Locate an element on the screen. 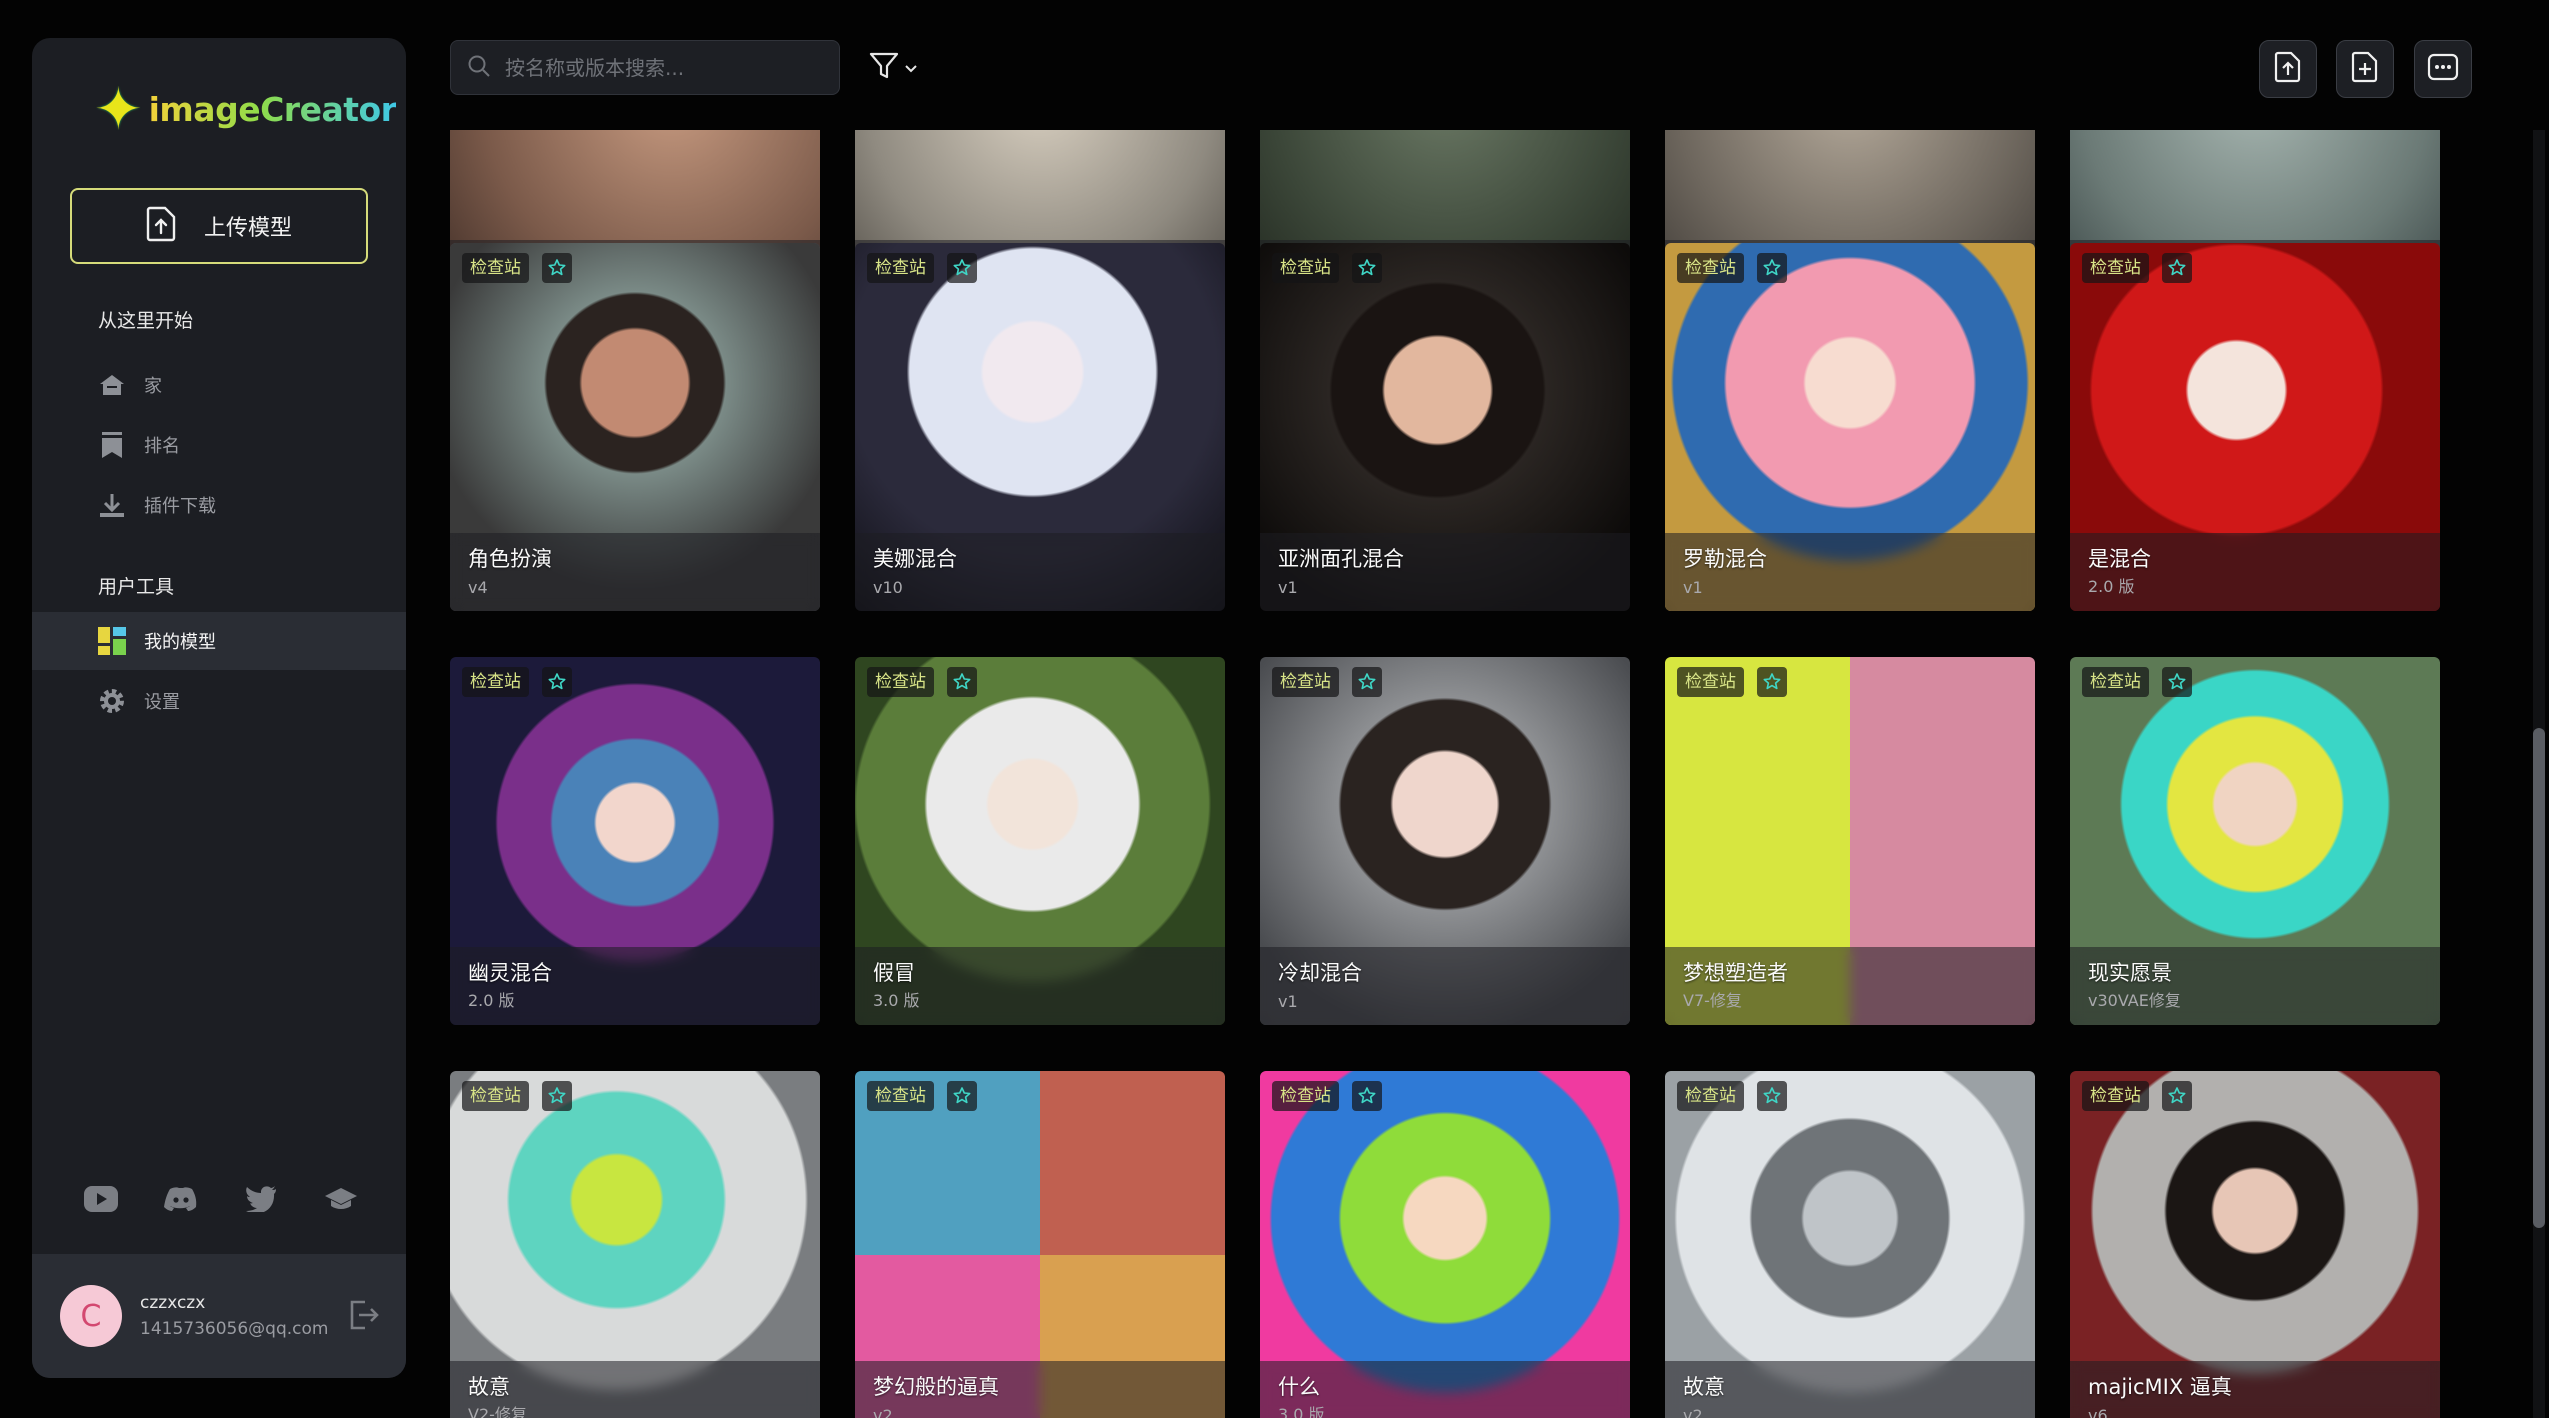 The image size is (2549, 1418). logout-icon is located at coordinates (364, 1316).